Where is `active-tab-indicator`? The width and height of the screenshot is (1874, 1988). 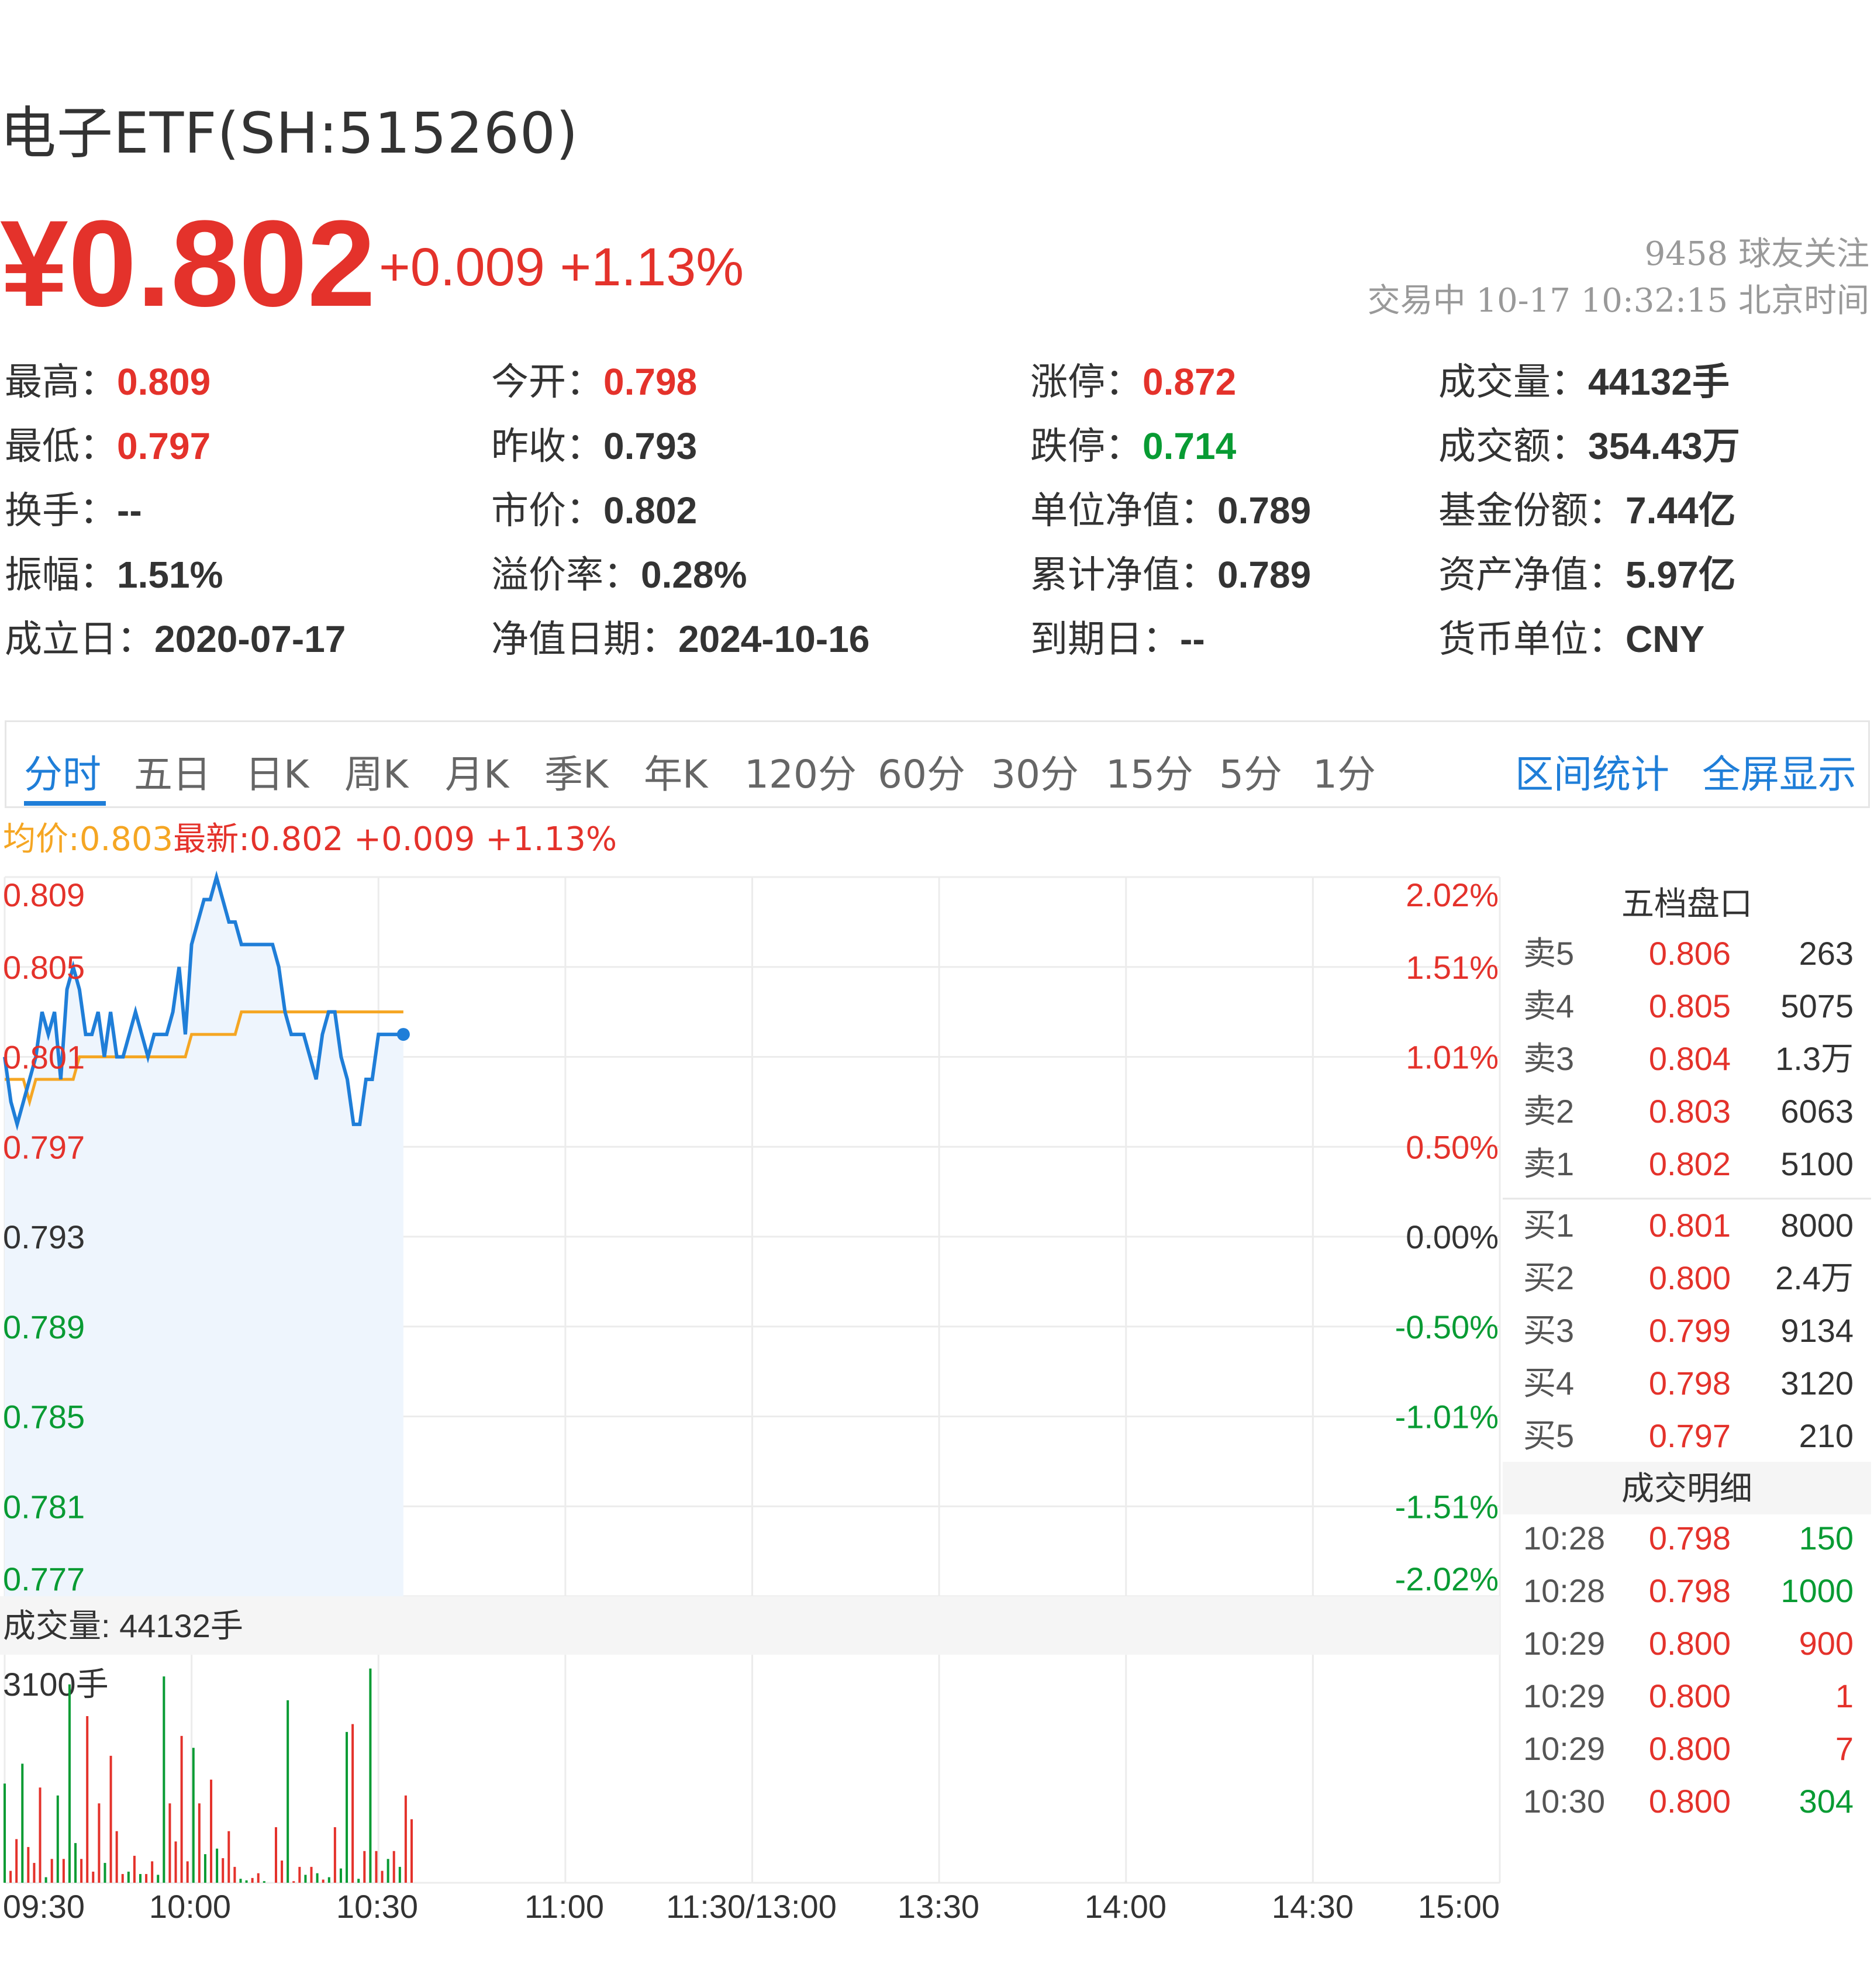
active-tab-indicator is located at coordinates (65, 803).